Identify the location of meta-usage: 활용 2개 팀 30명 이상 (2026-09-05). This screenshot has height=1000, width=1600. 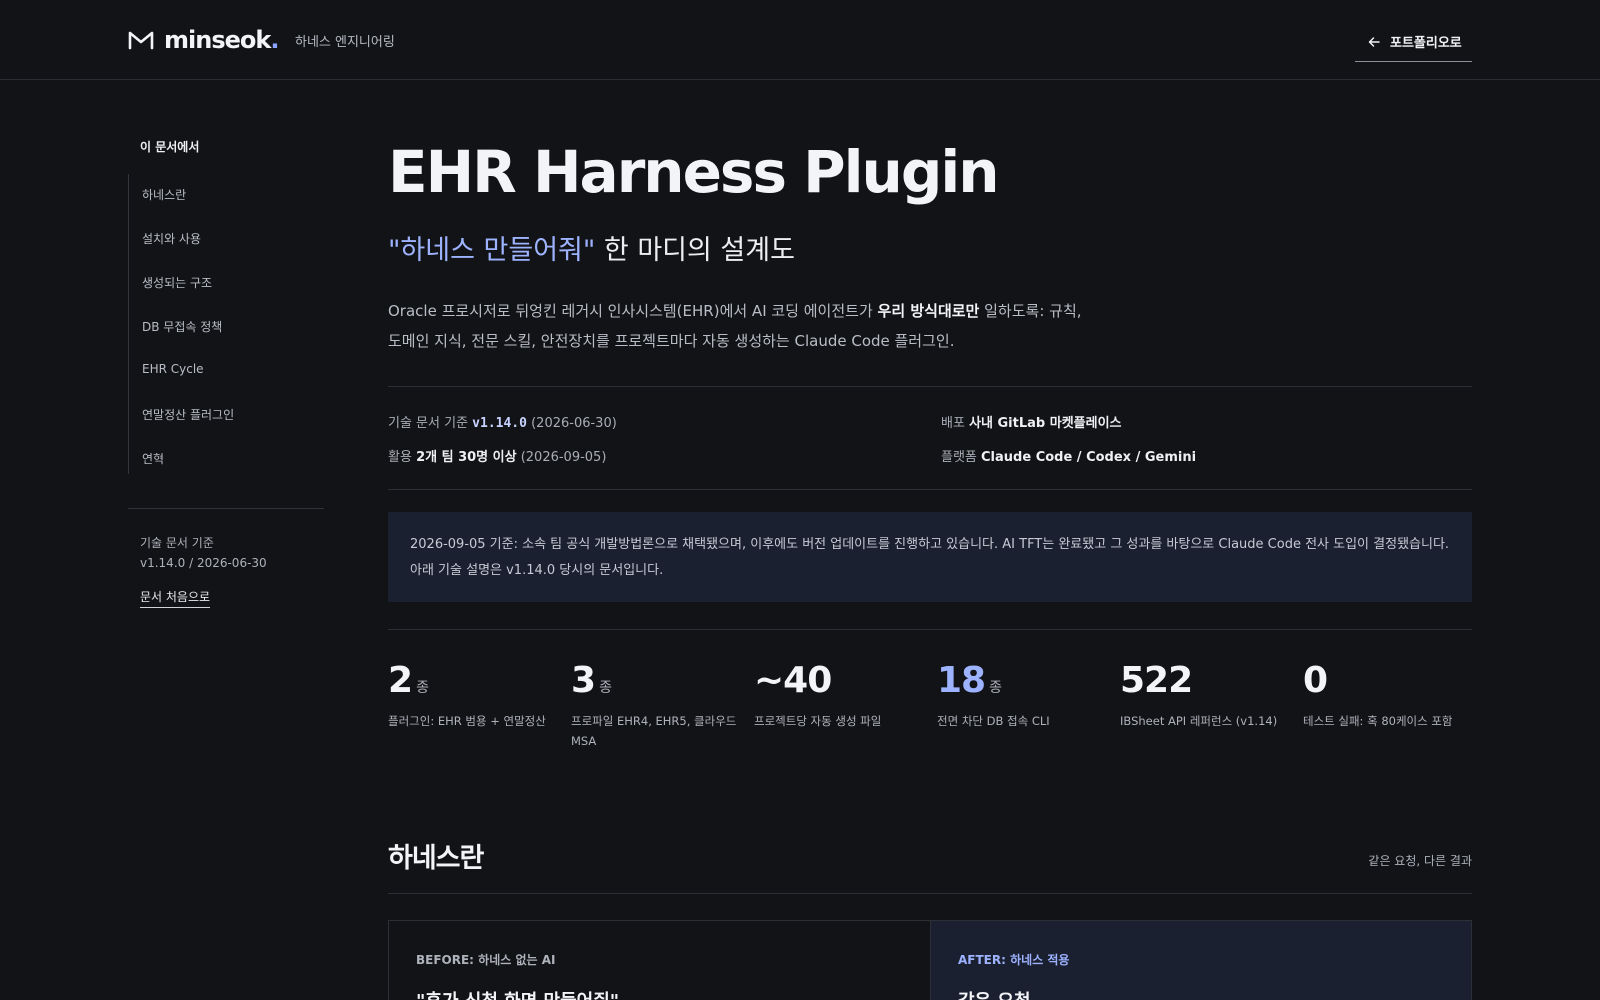
(497, 457).